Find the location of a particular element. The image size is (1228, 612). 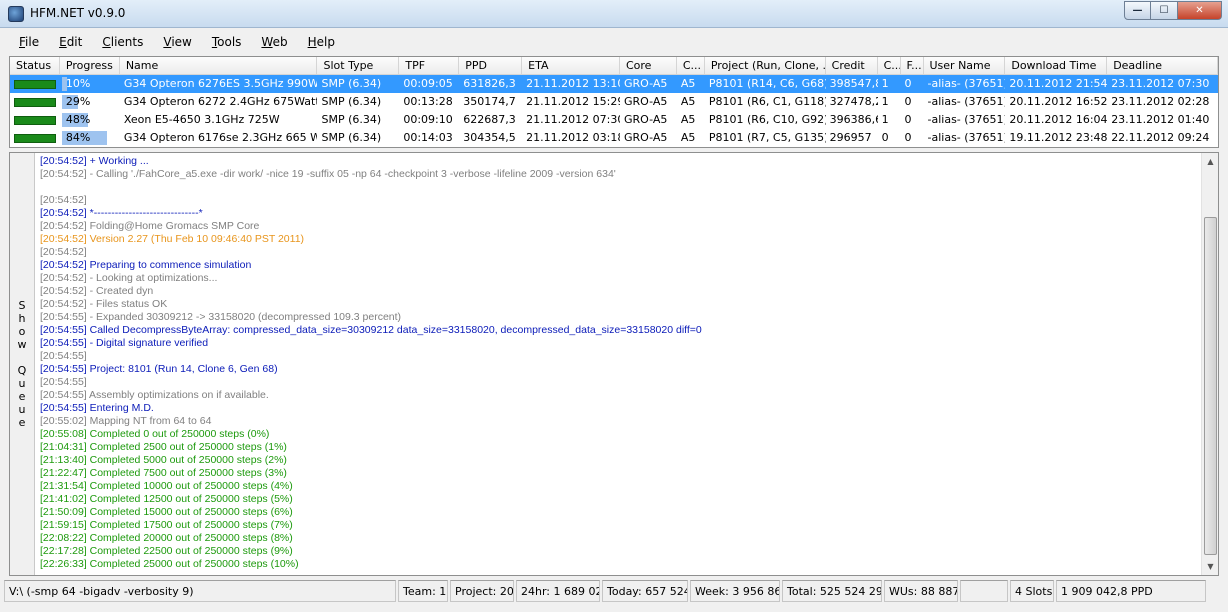

cell-project: P8101 (R6, C10, G92) is located at coordinates (767, 119).